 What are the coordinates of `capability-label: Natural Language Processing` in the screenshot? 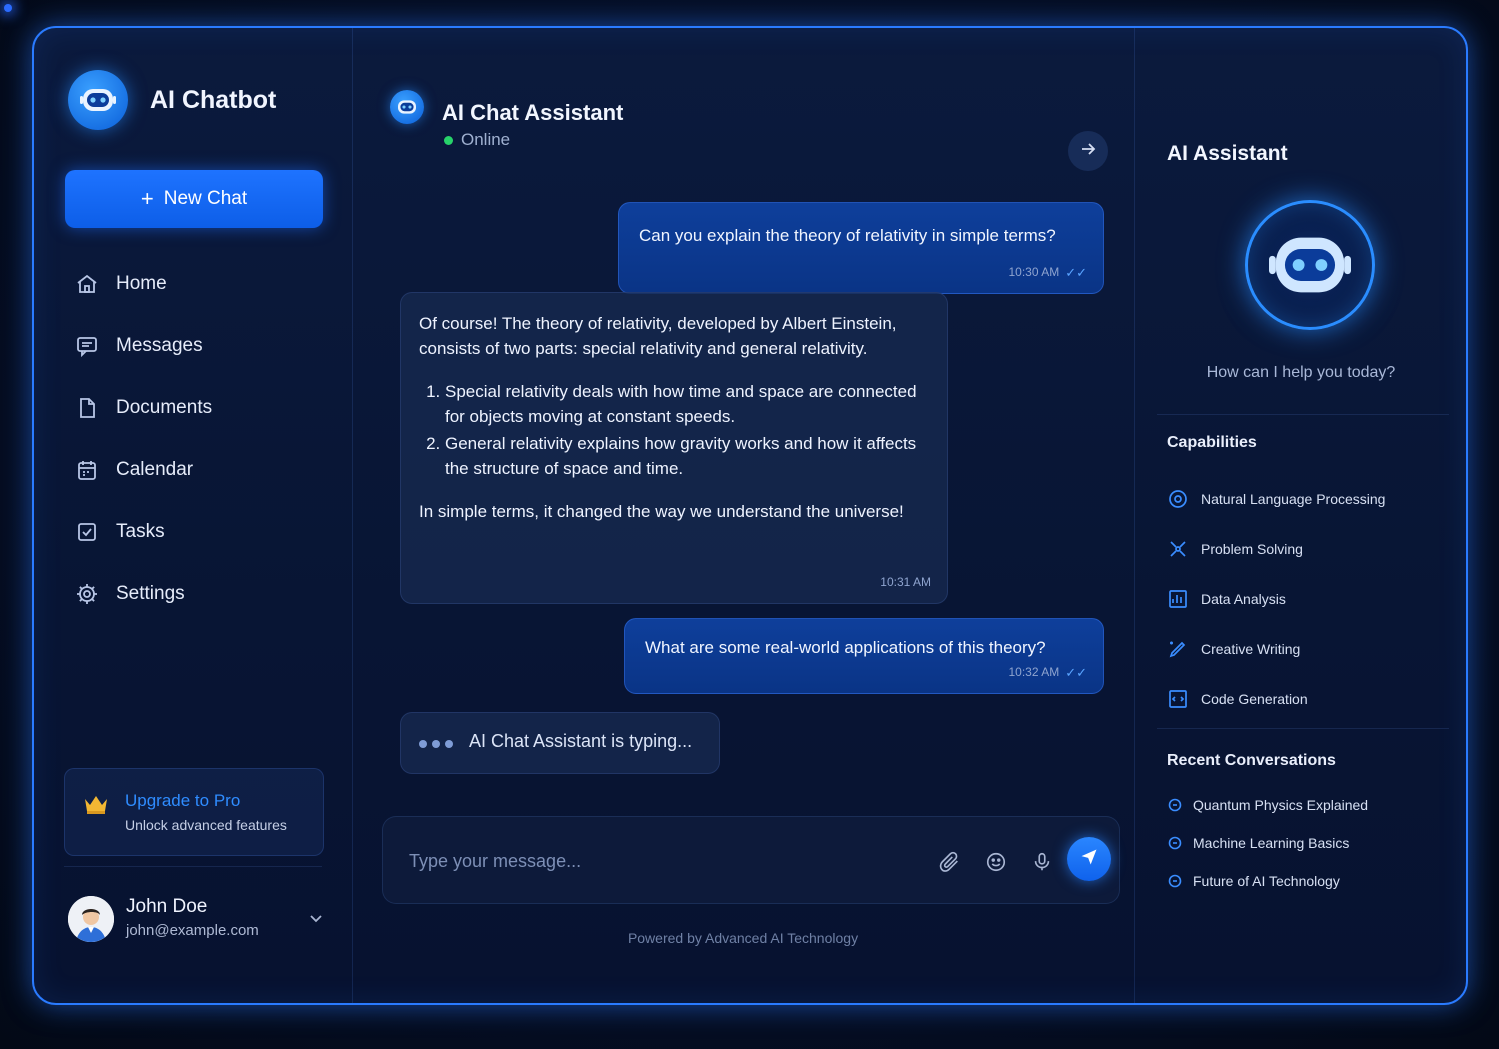 It's located at (1293, 499).